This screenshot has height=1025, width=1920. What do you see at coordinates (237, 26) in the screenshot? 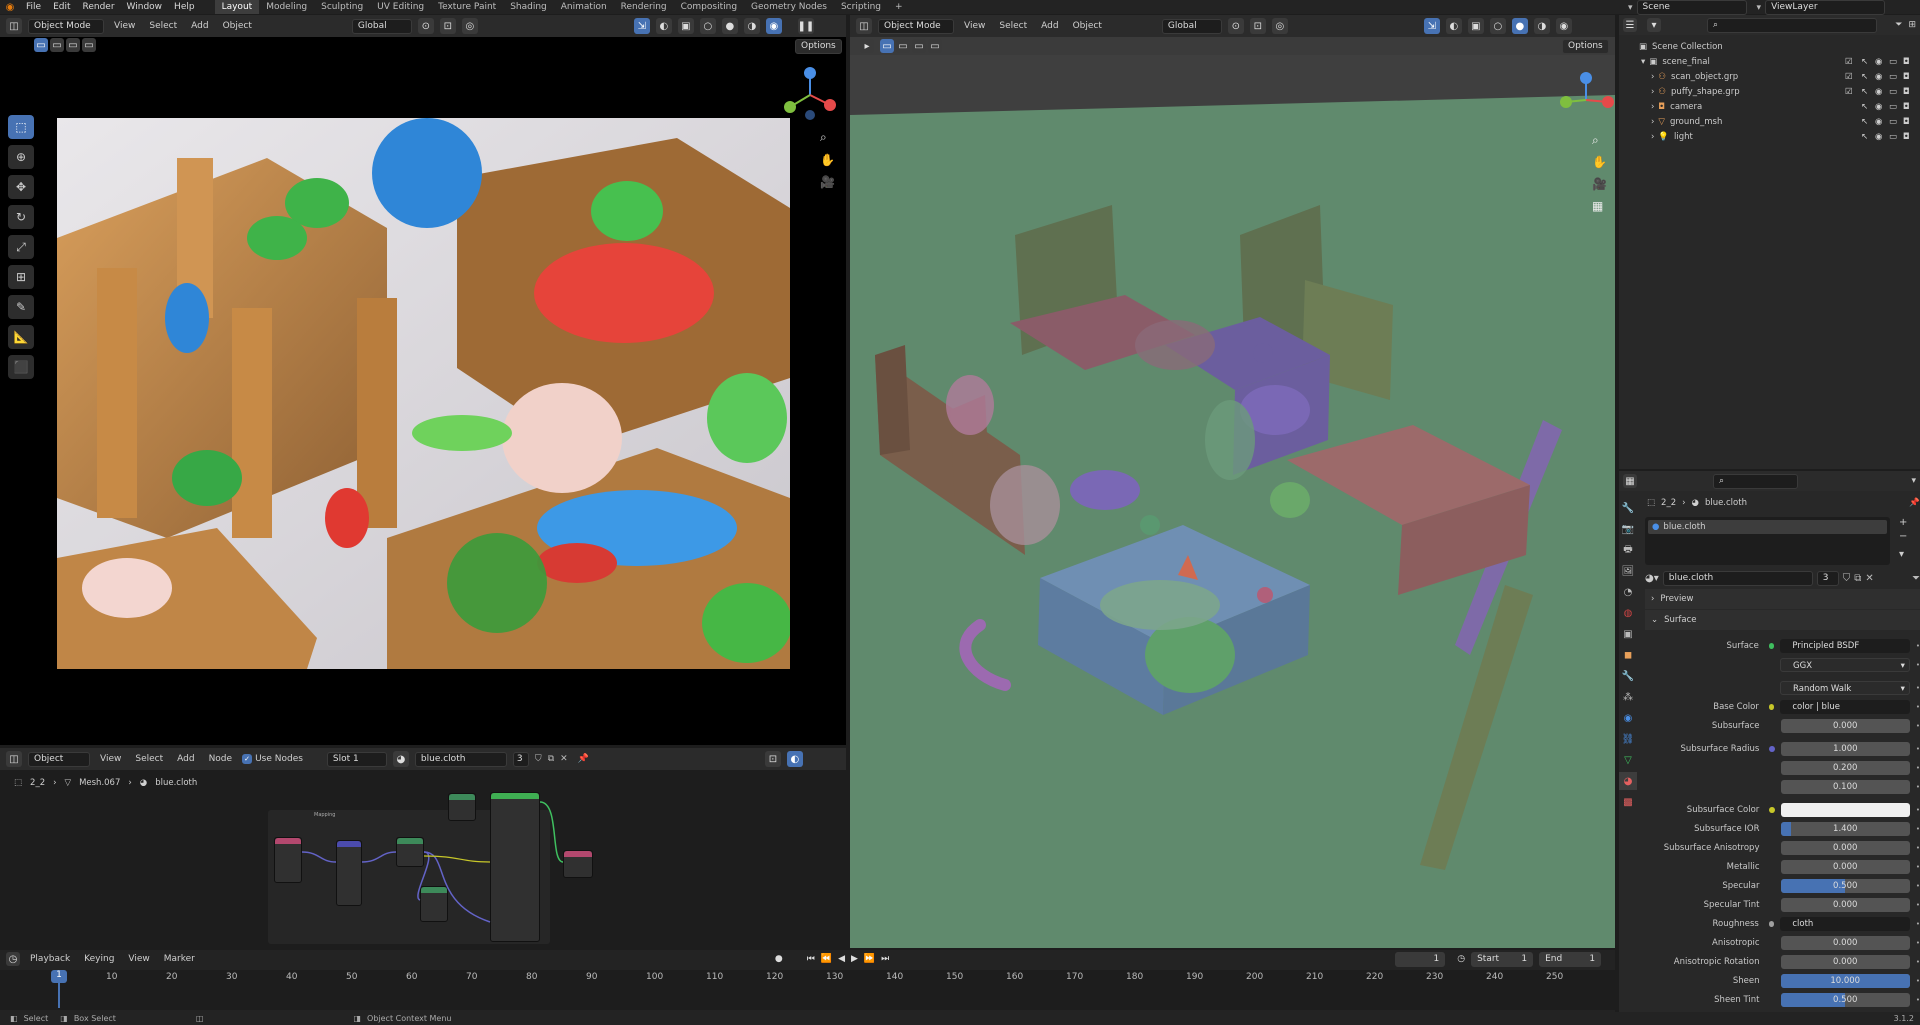
I see `left-menu-object: Object` at bounding box center [237, 26].